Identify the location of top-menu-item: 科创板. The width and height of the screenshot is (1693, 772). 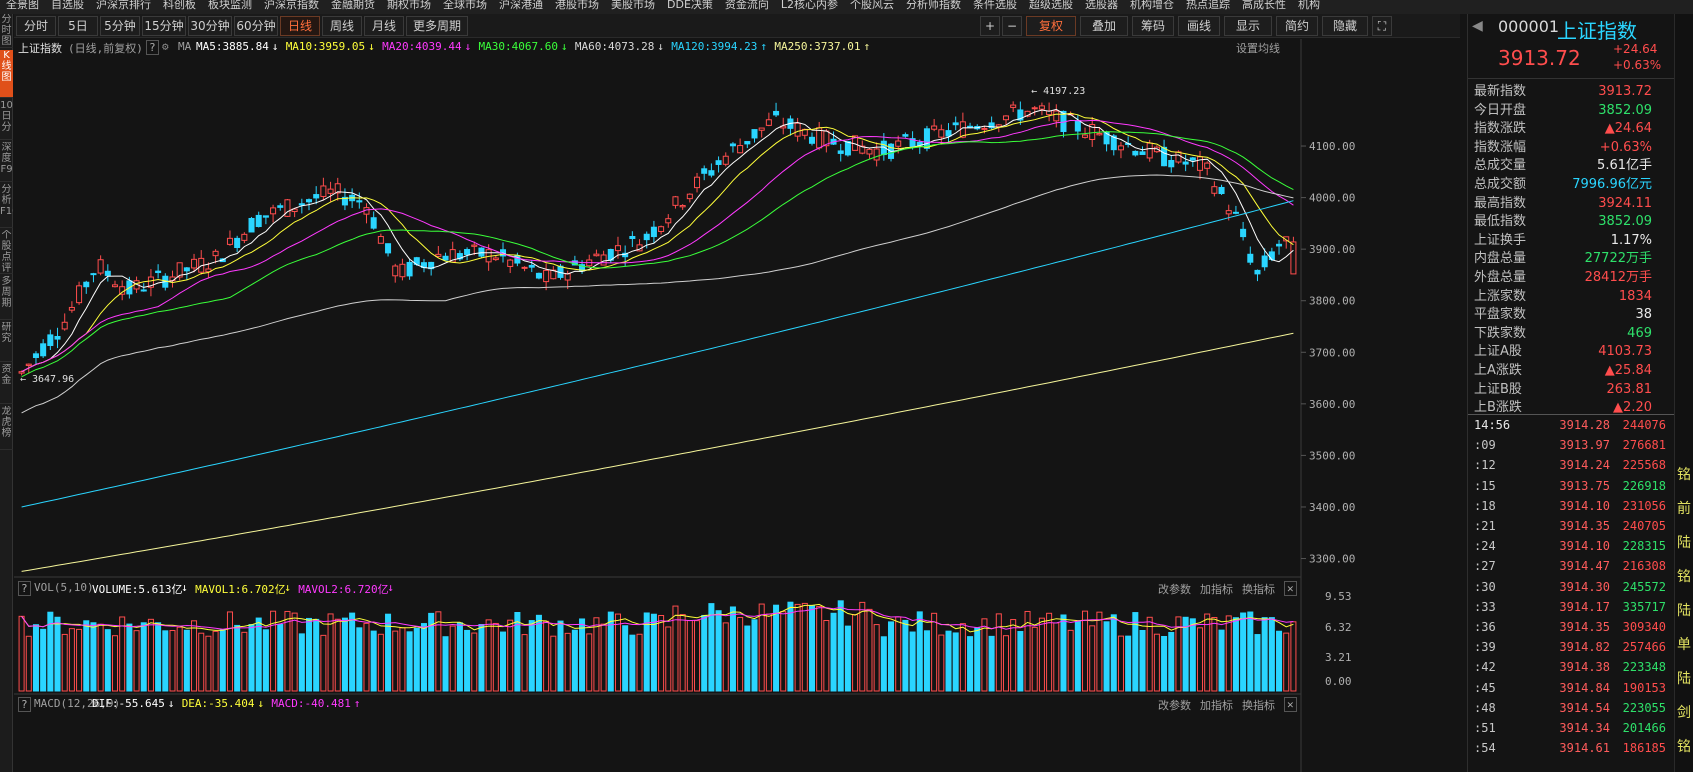
(179, 5).